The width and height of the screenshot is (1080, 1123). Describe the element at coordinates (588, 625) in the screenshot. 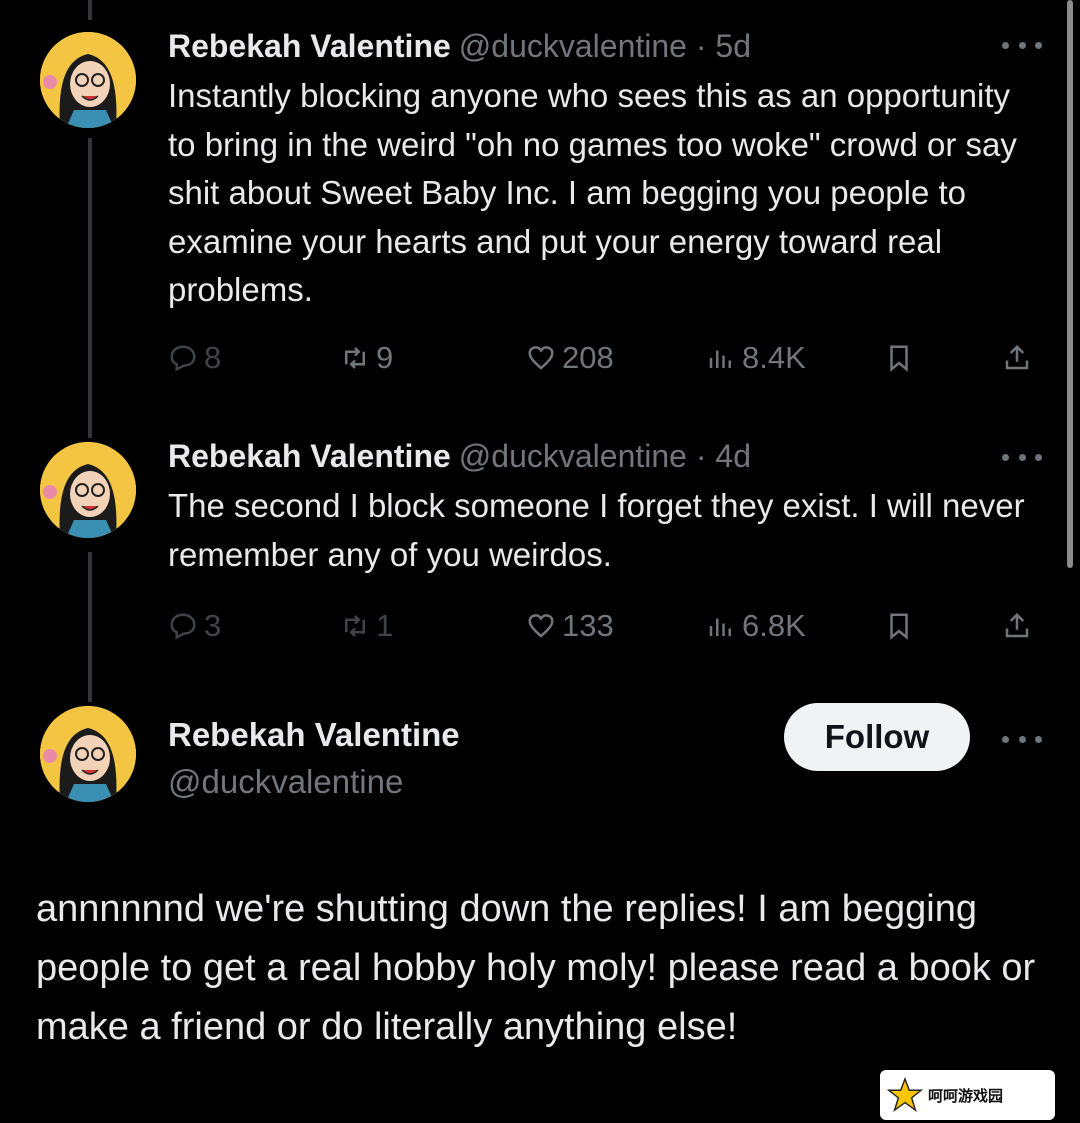

I see `like-count: 133` at that location.